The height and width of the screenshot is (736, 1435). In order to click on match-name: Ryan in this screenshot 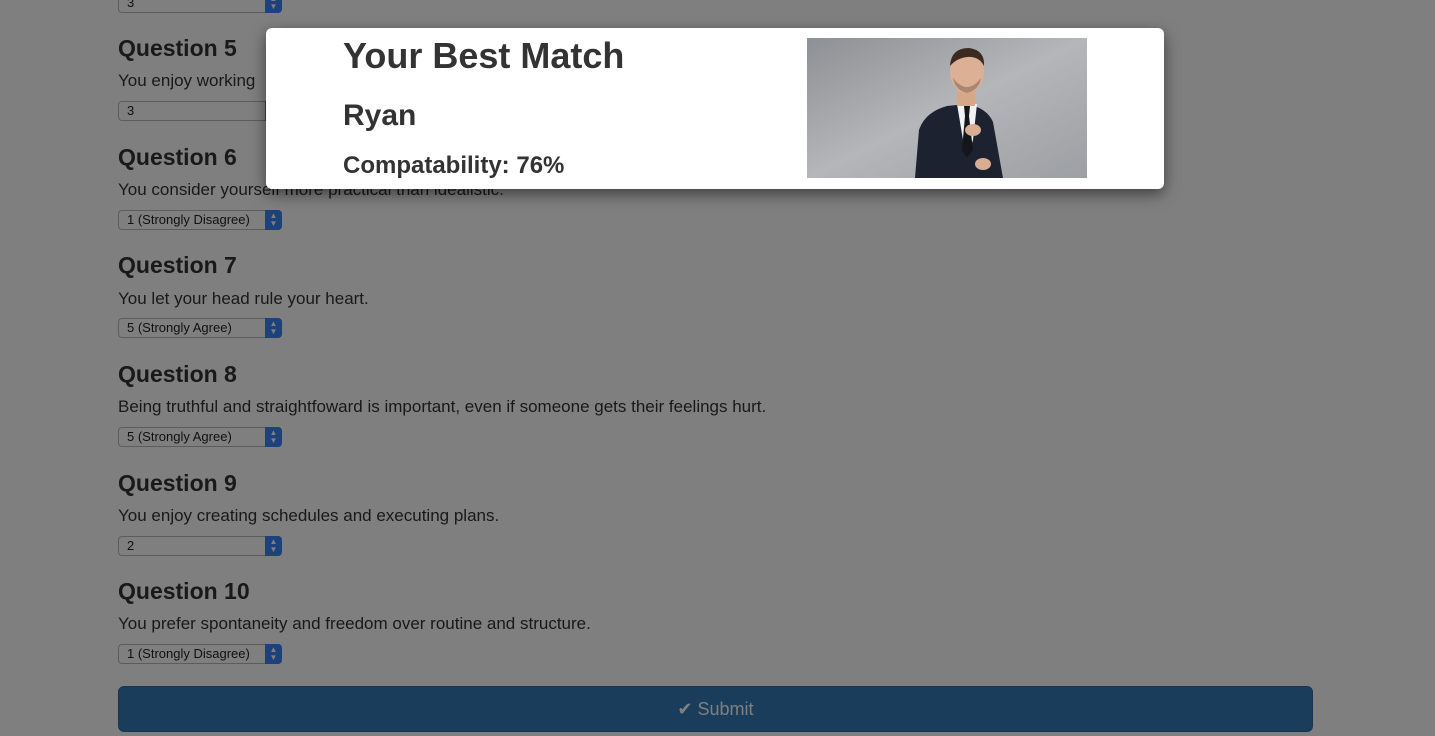, I will do `click(380, 115)`.